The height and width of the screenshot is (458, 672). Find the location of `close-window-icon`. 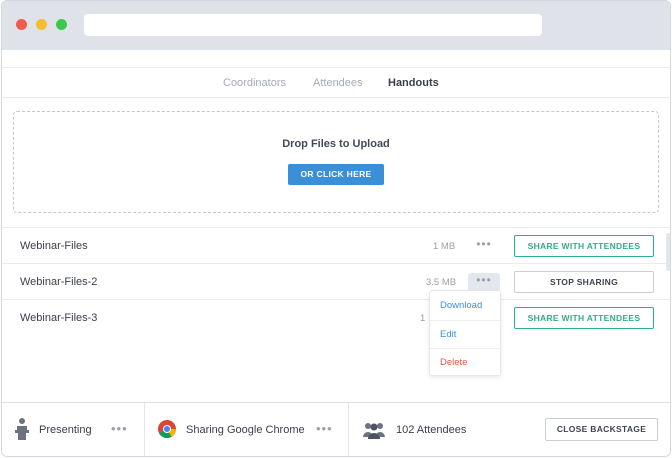

close-window-icon is located at coordinates (21, 24).